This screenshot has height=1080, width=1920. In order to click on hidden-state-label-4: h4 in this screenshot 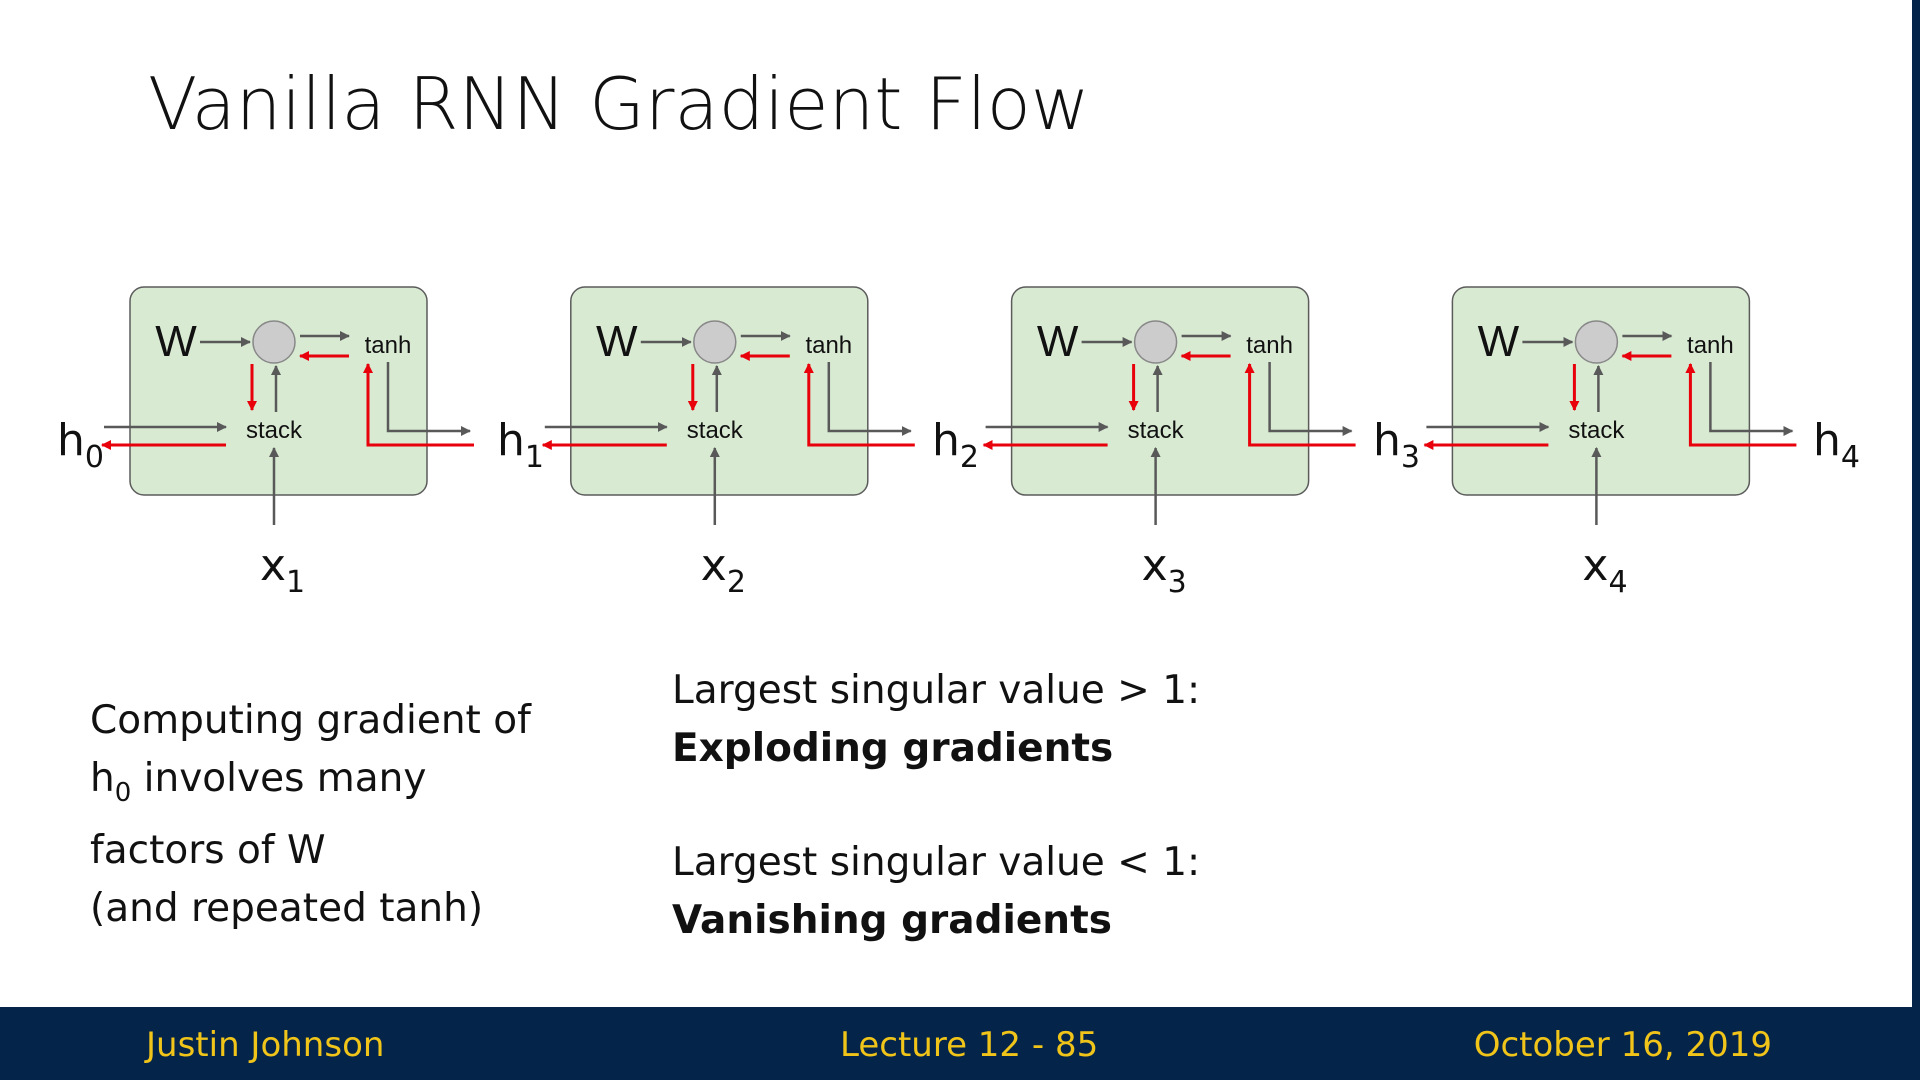, I will do `click(1836, 445)`.